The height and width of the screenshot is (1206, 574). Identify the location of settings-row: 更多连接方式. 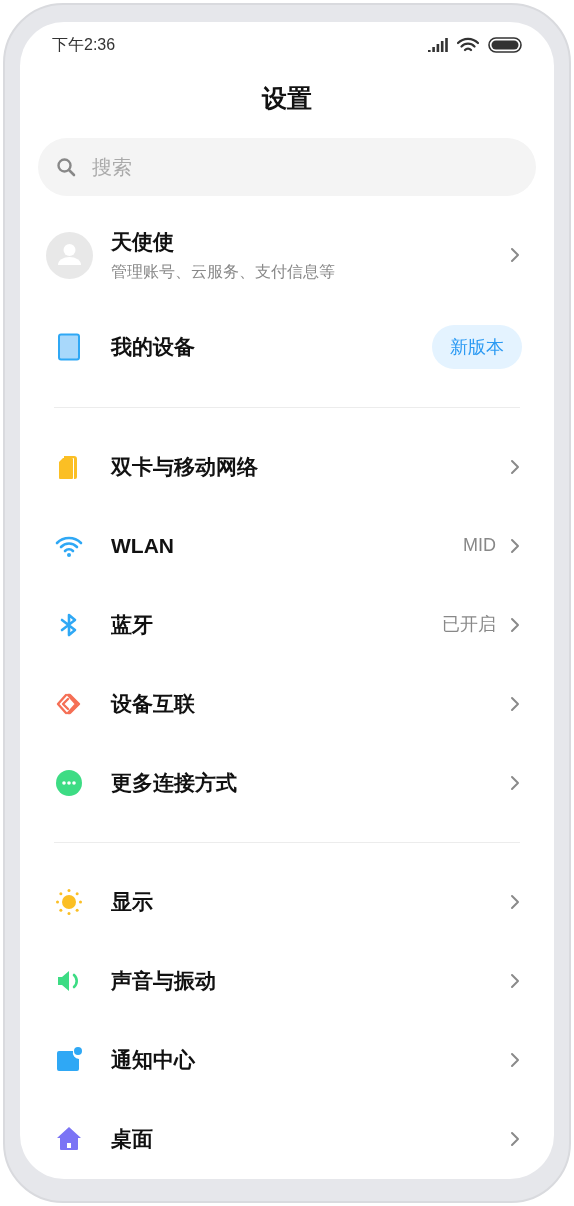
(287, 782).